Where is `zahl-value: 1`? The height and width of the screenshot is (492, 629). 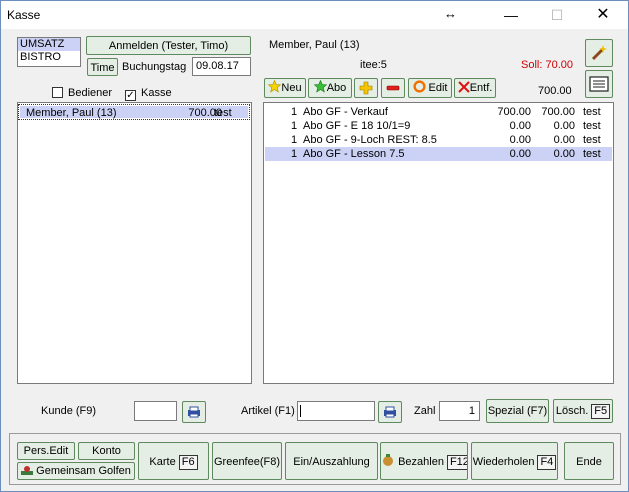
zahl-value: 1 is located at coordinates (471, 411).